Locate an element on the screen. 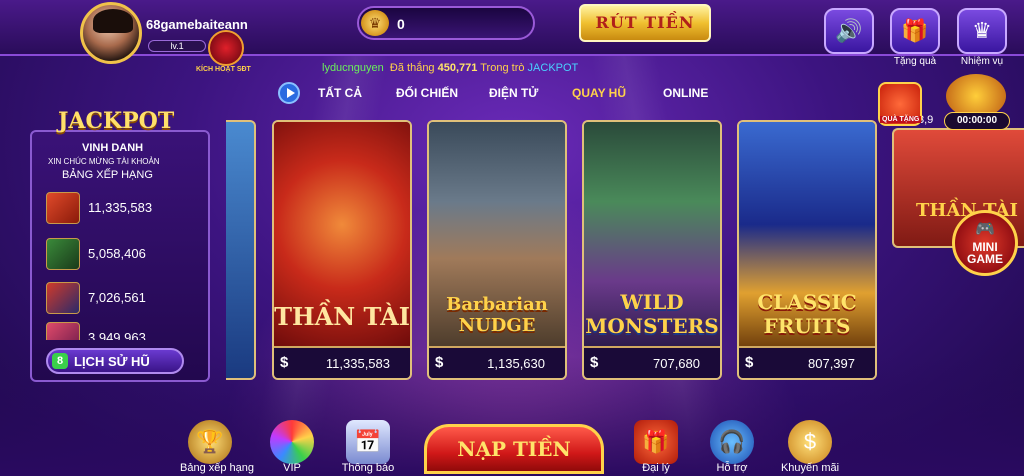 The height and width of the screenshot is (476, 1024). game-title: Barbarian NUDGE is located at coordinates (497, 315).